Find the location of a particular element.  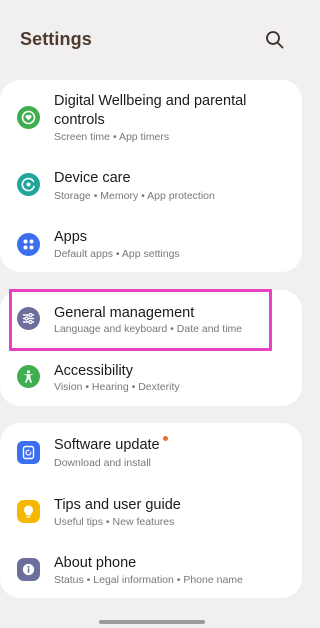

accessibility-icon is located at coordinates (28, 376).